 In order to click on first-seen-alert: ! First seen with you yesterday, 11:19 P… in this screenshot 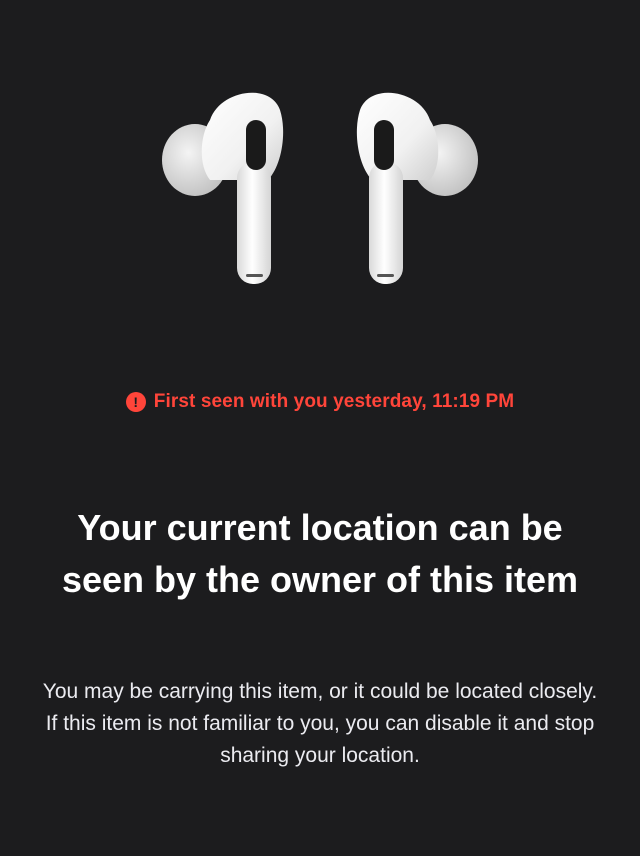, I will do `click(320, 402)`.